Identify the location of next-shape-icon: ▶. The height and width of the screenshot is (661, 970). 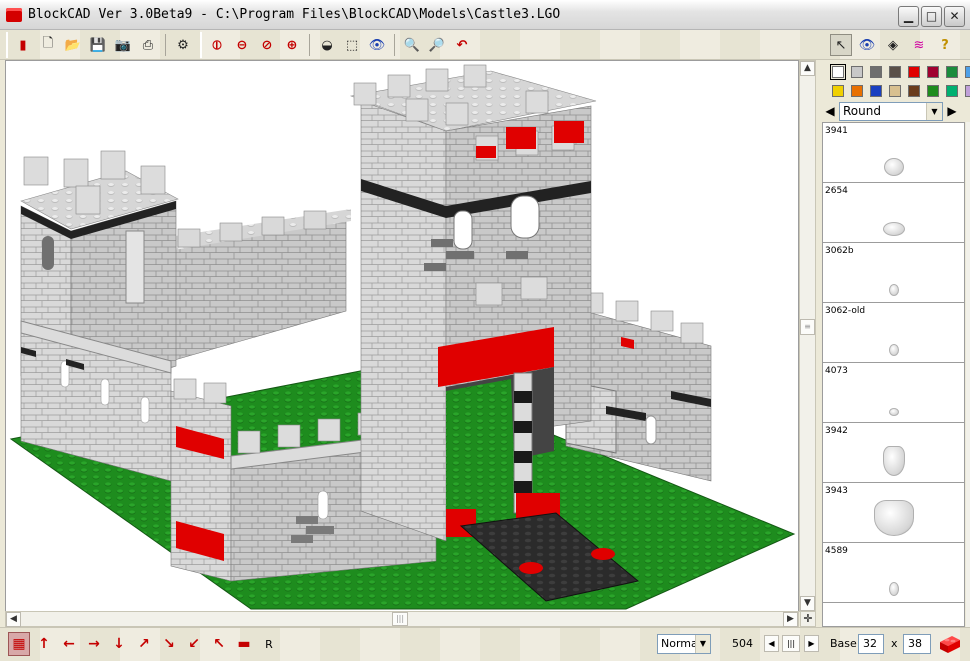
(952, 111).